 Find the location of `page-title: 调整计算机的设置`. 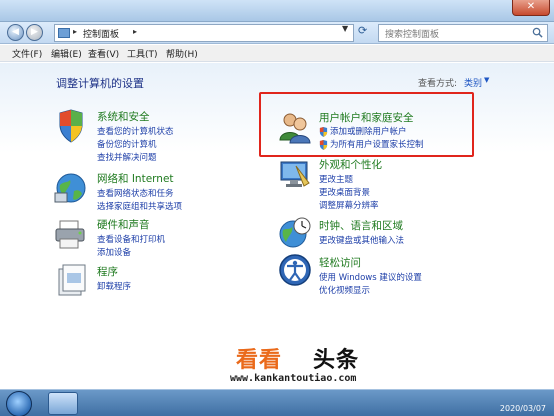

page-title: 调整计算机的设置 is located at coordinates (100, 83).